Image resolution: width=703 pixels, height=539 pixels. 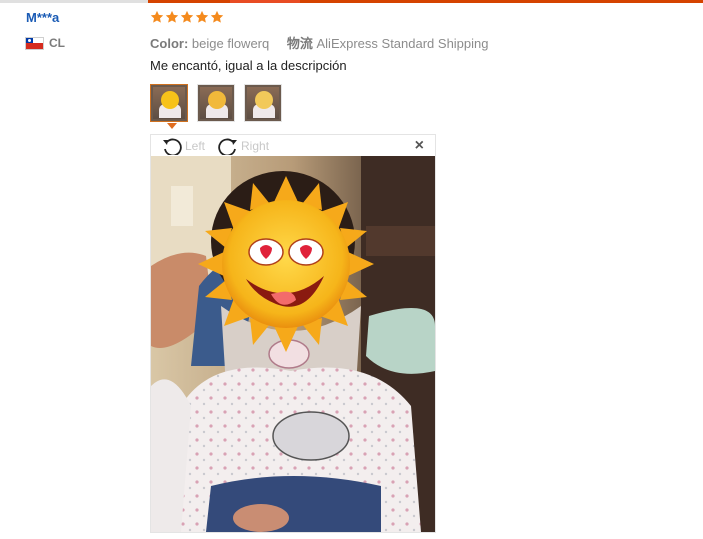 I want to click on close-icon: ×, so click(x=419, y=146).